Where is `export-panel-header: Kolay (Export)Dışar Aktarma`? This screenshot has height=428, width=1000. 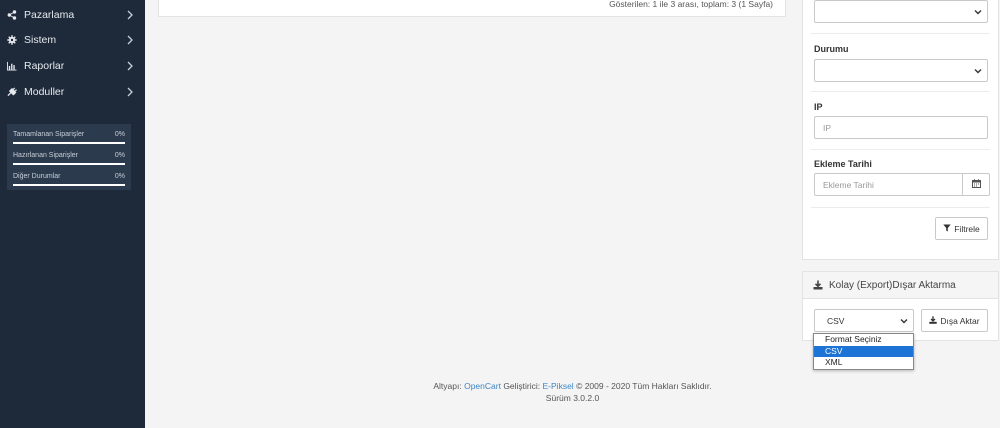 export-panel-header: Kolay (Export)Dışar Aktarma is located at coordinates (900, 285).